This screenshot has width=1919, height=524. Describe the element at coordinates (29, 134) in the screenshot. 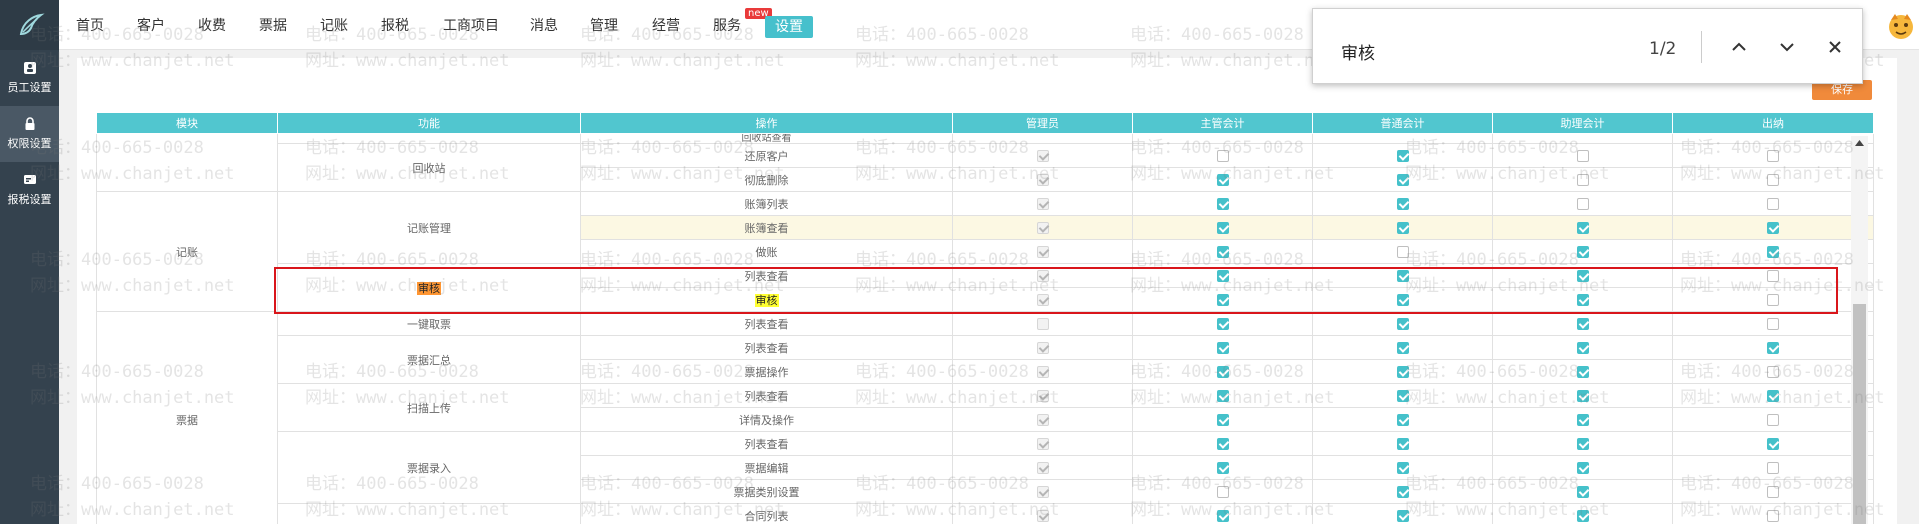

I see `sidebar-item-permission: 权限设置` at that location.